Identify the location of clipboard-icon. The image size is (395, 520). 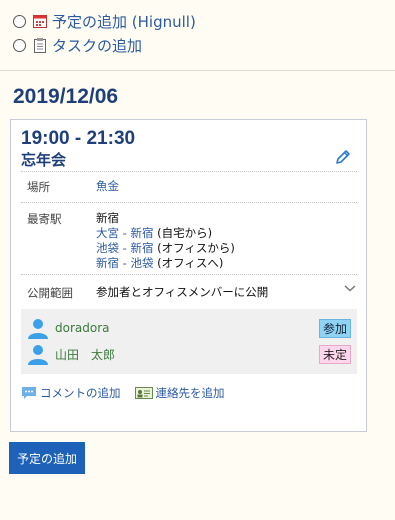
(40, 45).